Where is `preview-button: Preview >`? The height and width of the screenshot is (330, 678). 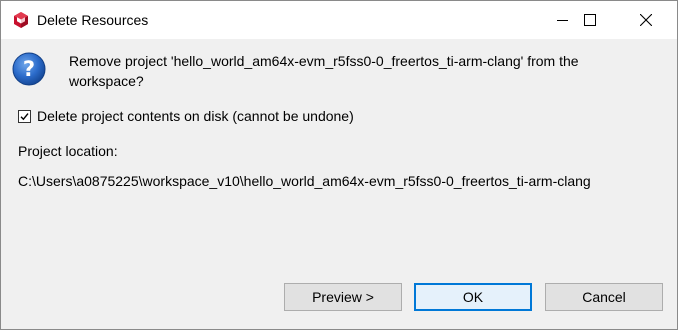 preview-button: Preview > is located at coordinates (343, 297).